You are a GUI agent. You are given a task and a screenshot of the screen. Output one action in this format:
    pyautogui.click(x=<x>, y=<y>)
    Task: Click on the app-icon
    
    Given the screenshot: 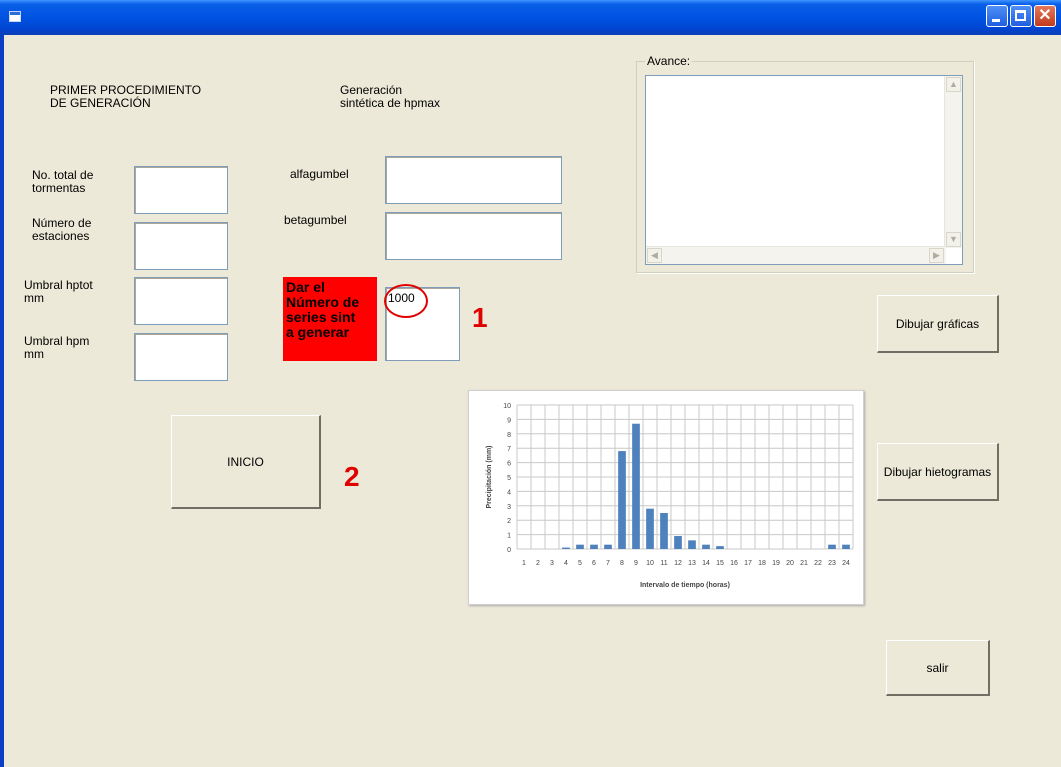 What is the action you would take?
    pyautogui.click(x=15, y=16)
    